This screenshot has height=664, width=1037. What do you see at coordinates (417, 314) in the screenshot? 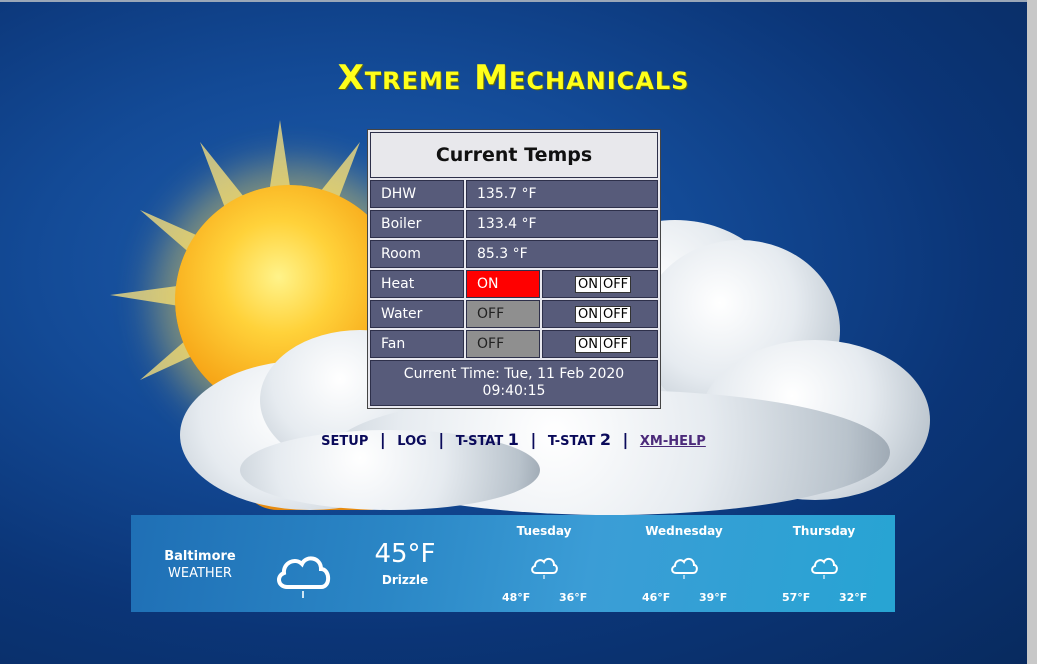
I see `row-label-water: Water` at bounding box center [417, 314].